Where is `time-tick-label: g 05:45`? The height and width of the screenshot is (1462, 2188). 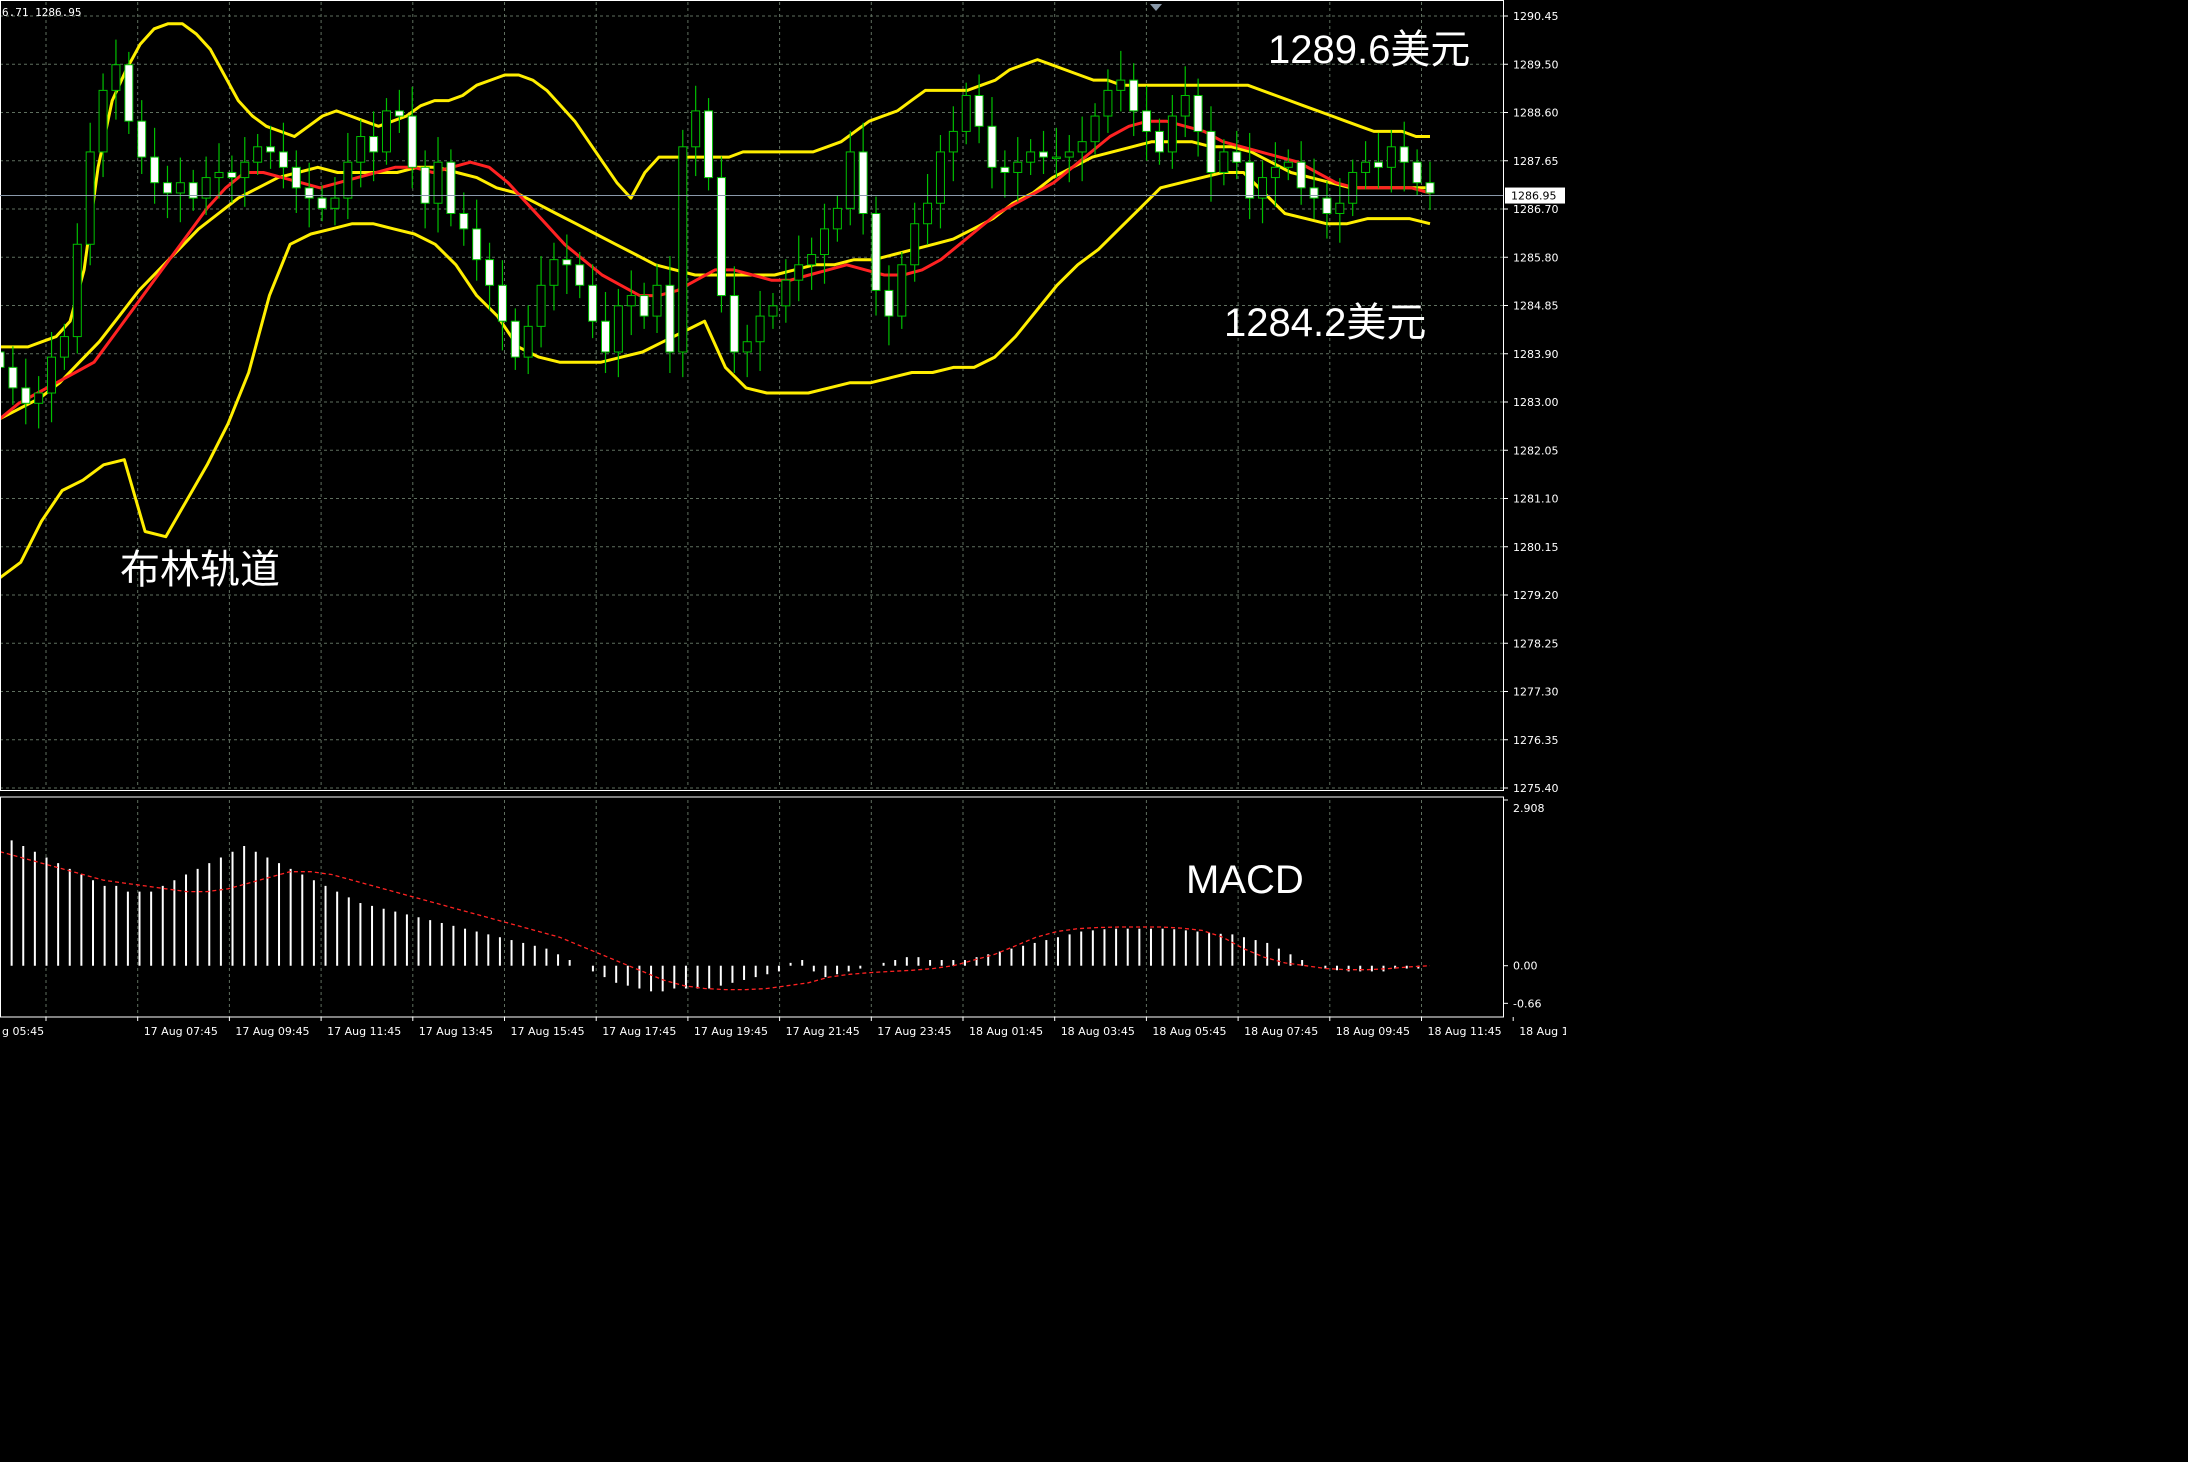
time-tick-label: g 05:45 is located at coordinates (23, 1031).